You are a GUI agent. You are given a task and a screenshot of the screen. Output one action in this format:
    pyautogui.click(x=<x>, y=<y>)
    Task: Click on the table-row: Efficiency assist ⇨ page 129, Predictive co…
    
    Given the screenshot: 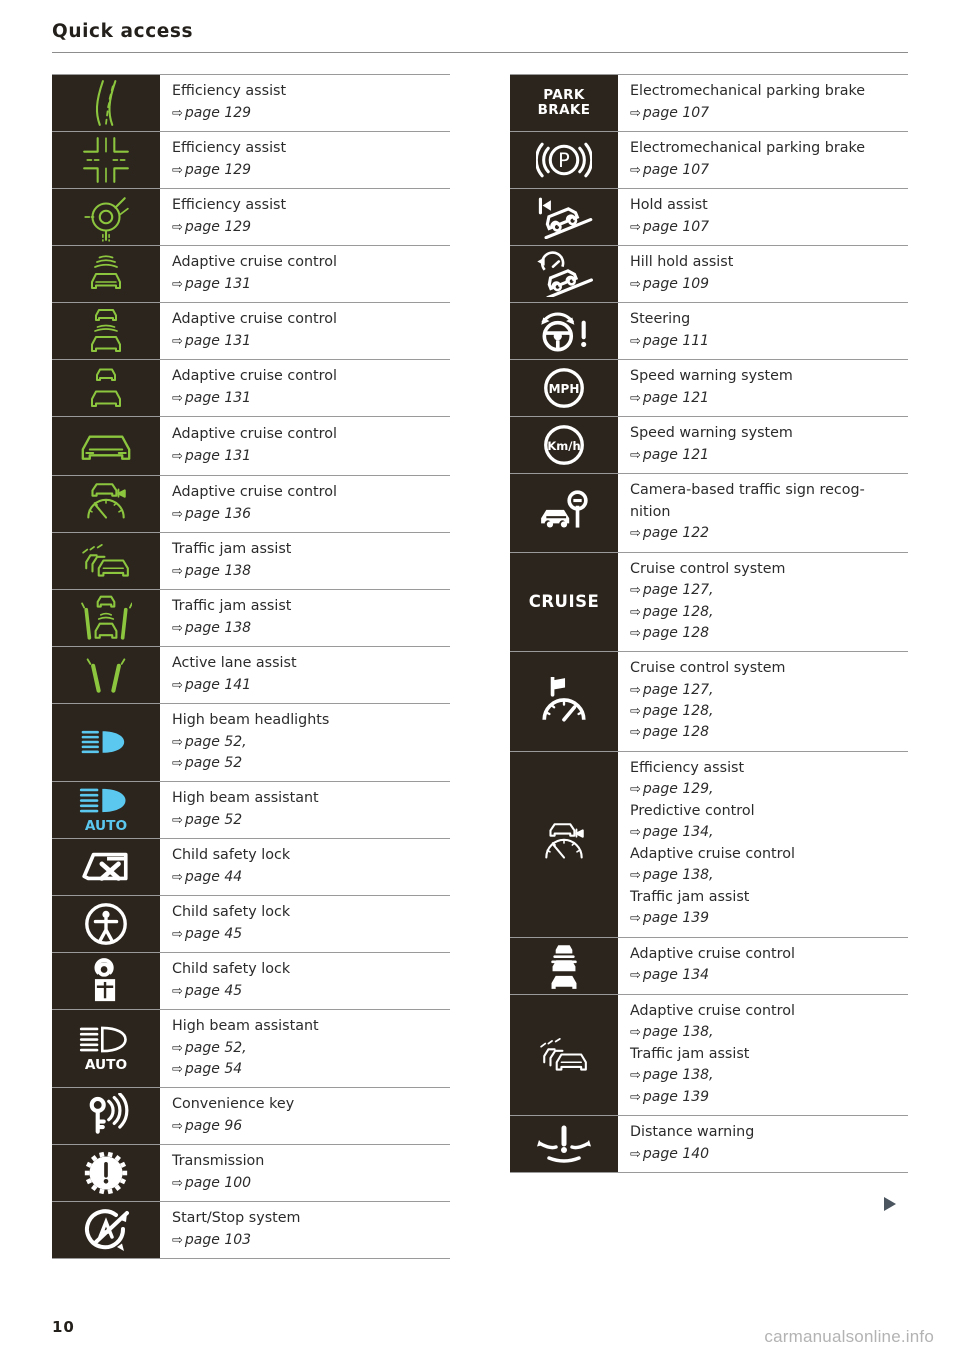 What is the action you would take?
    pyautogui.click(x=709, y=844)
    